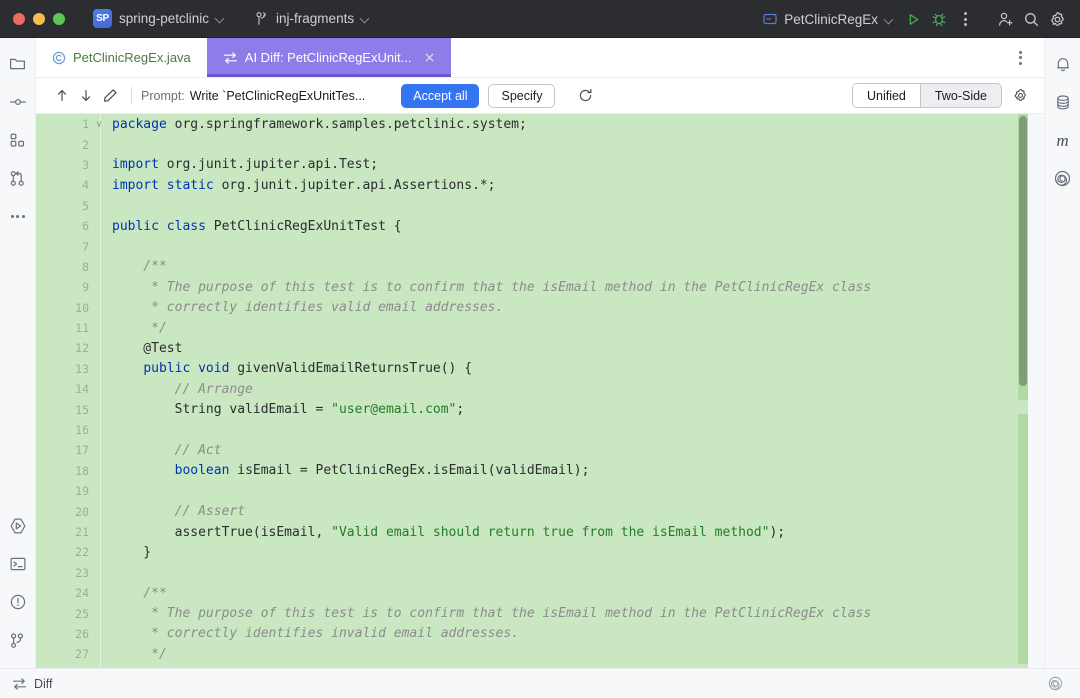 This screenshot has height=698, width=1080. I want to click on sidebar-item-notifications, so click(1063, 64).